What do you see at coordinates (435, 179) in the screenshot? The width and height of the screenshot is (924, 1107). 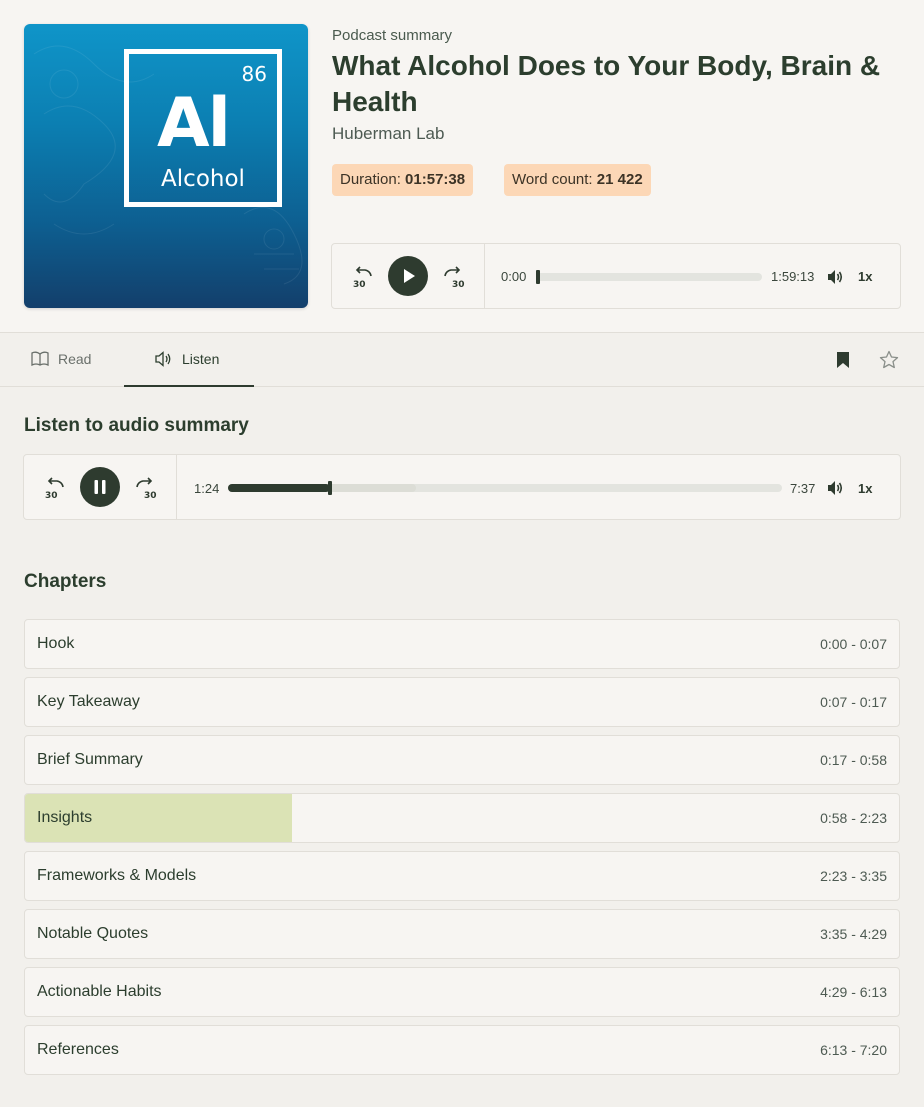 I see `duration-value: 01:57:38` at bounding box center [435, 179].